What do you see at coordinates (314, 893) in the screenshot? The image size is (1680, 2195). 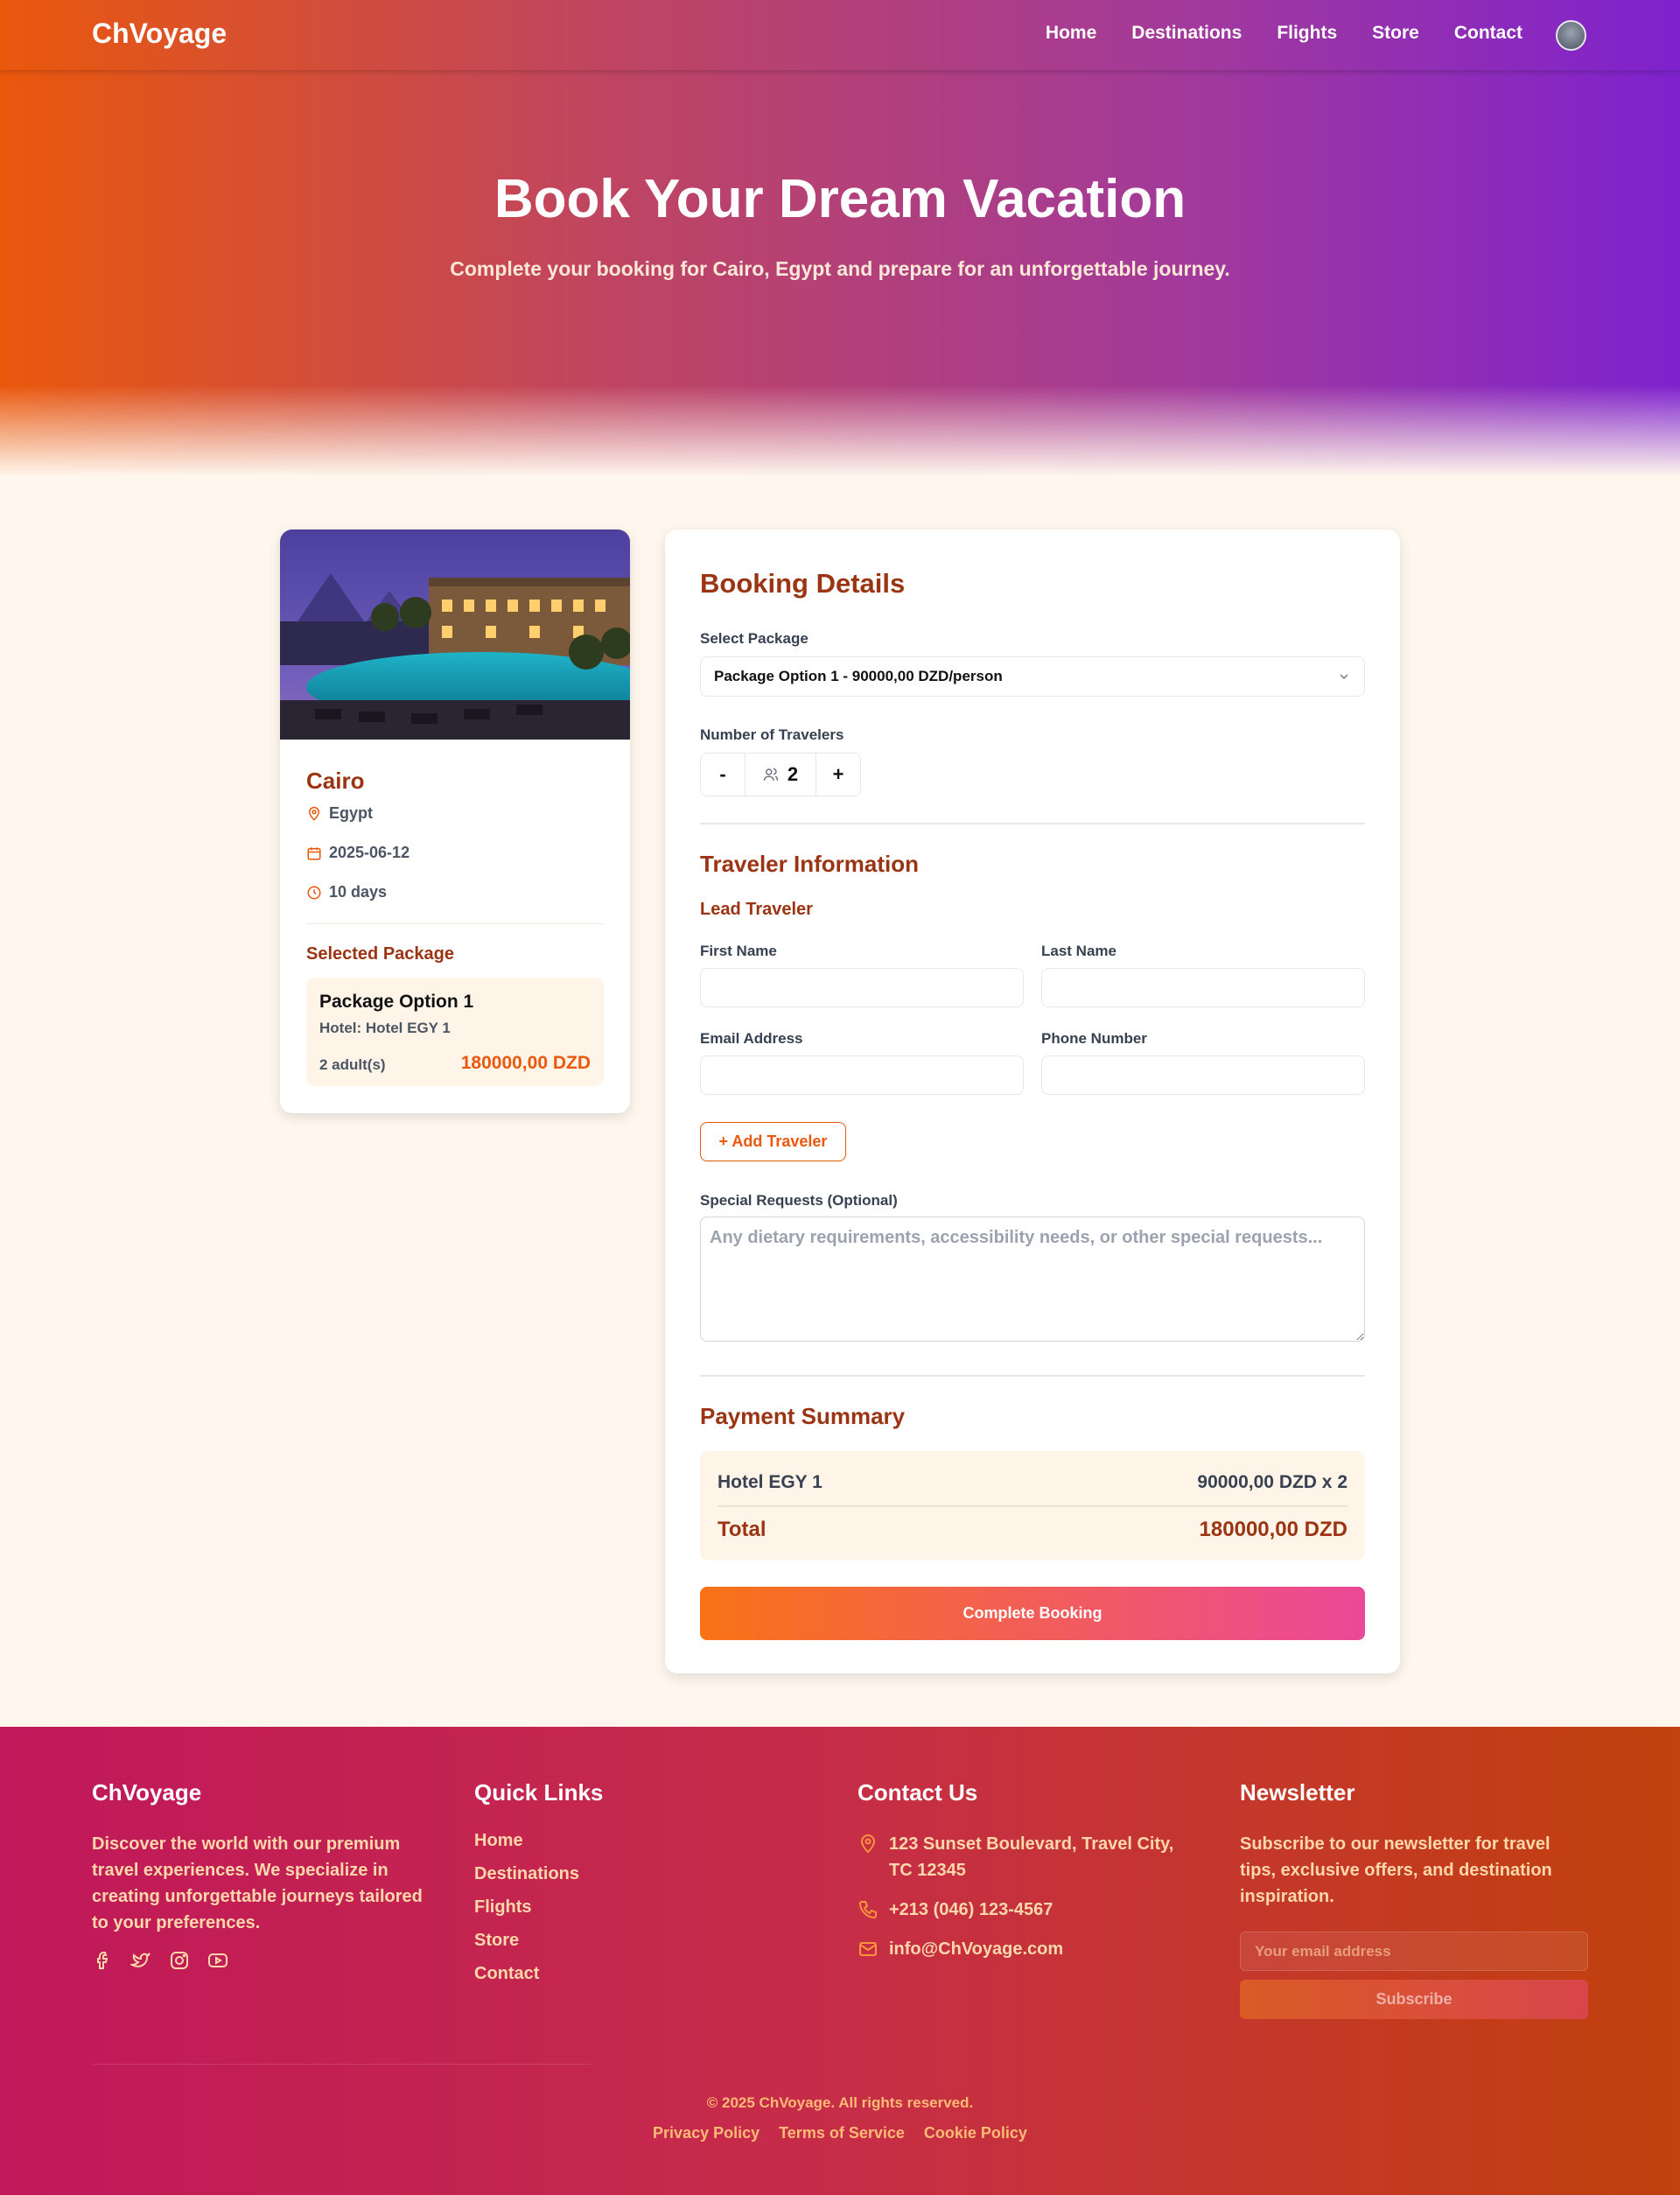 I see `clock-icon` at bounding box center [314, 893].